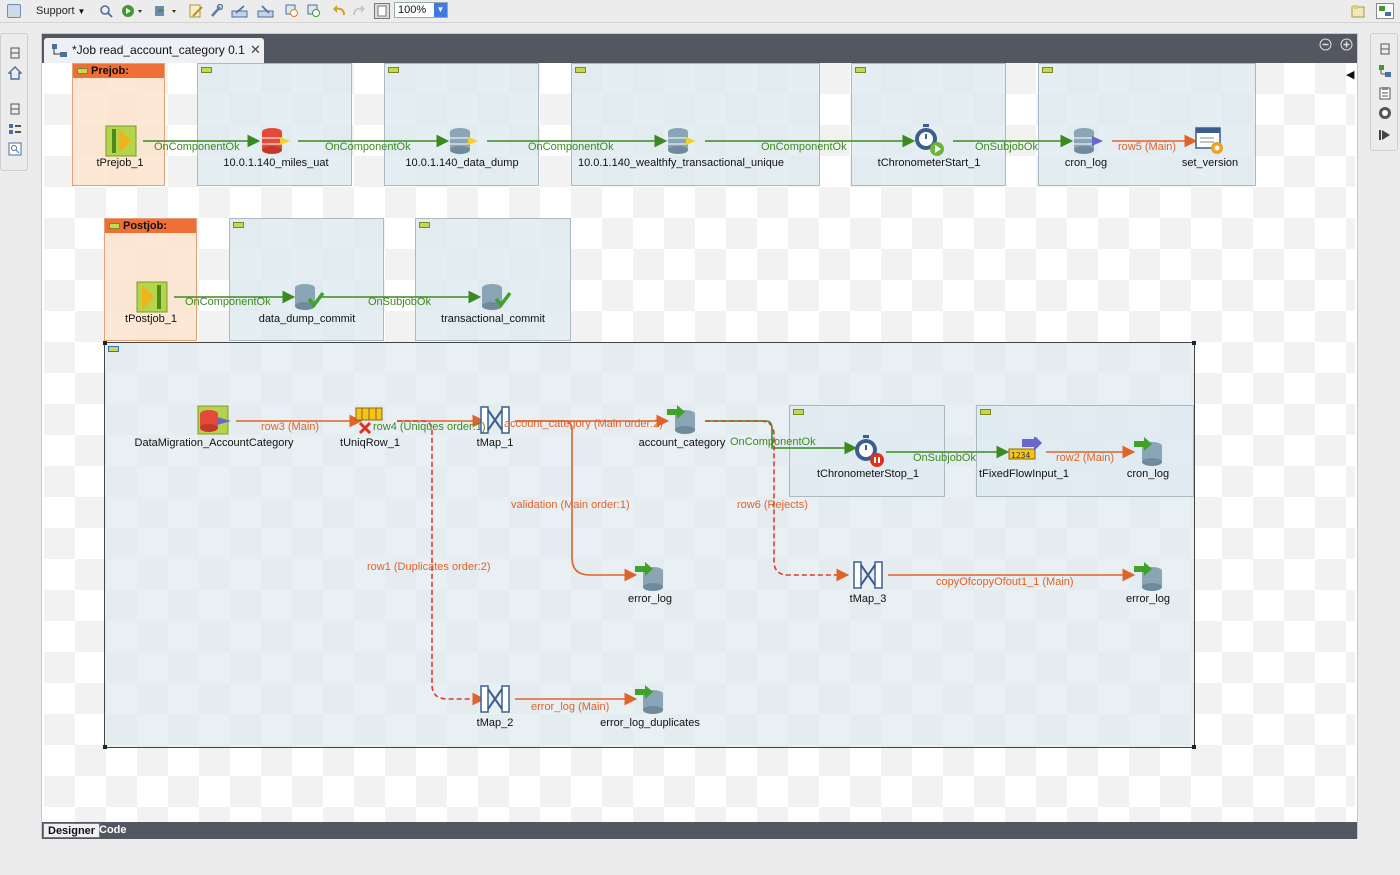 The image size is (1400, 875). I want to click on component-label: transactional_commit, so click(493, 319).